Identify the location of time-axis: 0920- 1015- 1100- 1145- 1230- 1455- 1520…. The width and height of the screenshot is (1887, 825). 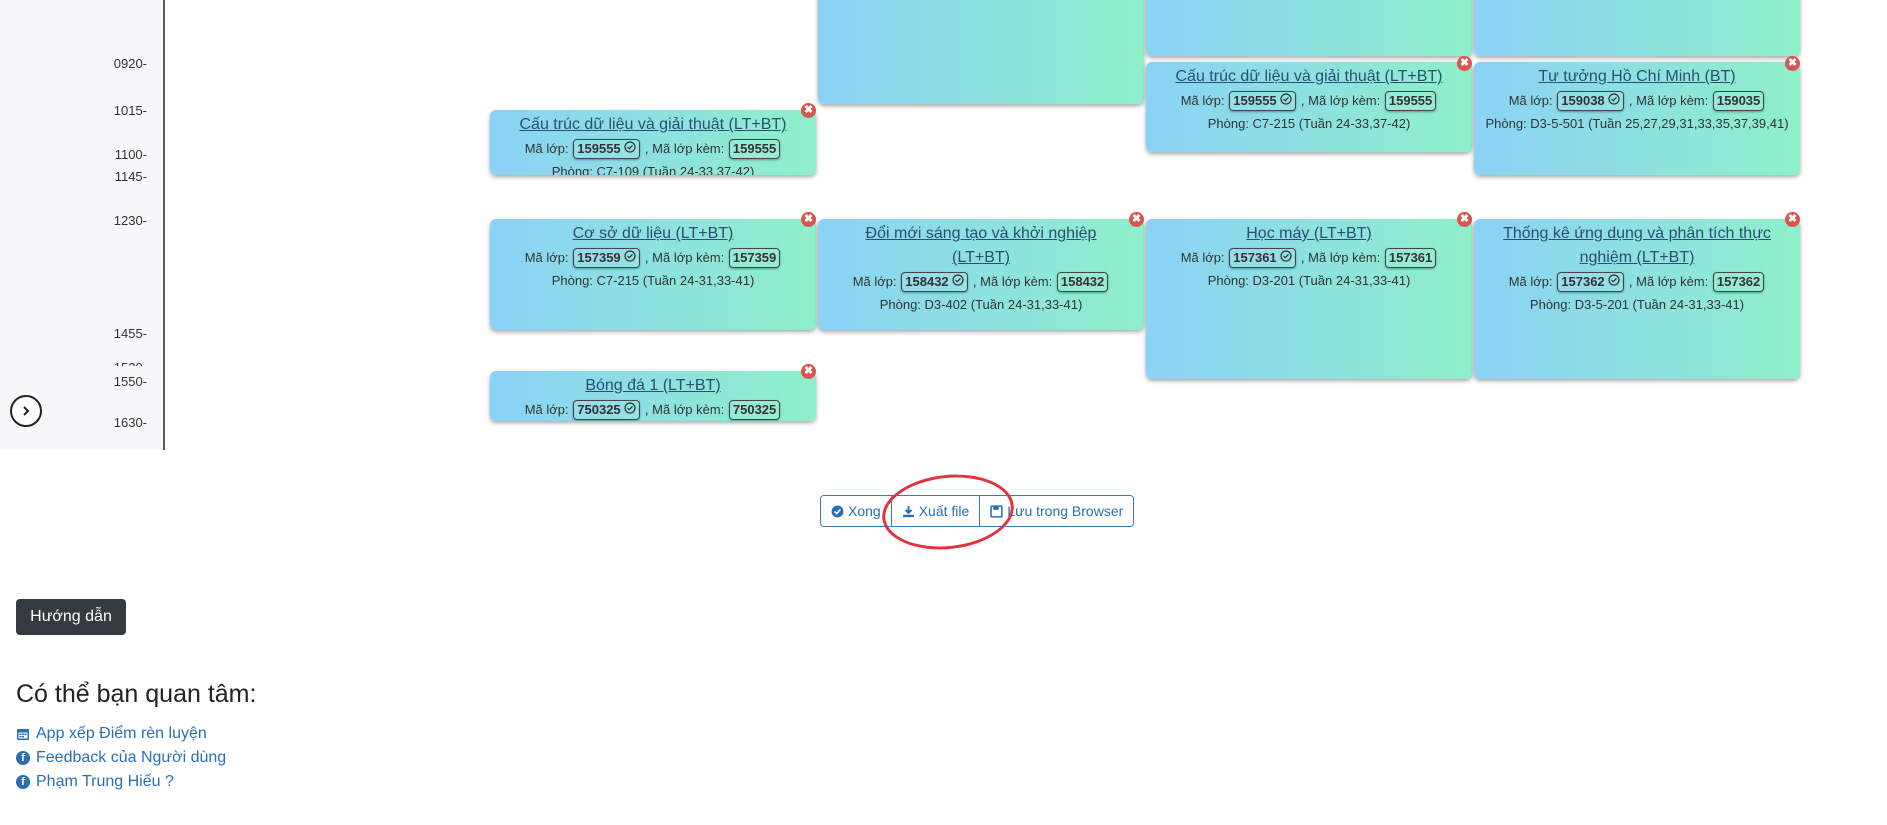
(82, 225).